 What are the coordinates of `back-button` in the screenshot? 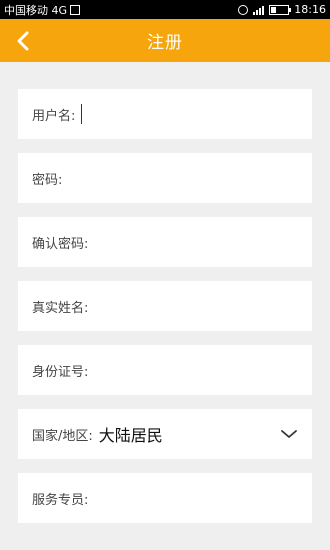 It's located at (23, 41).